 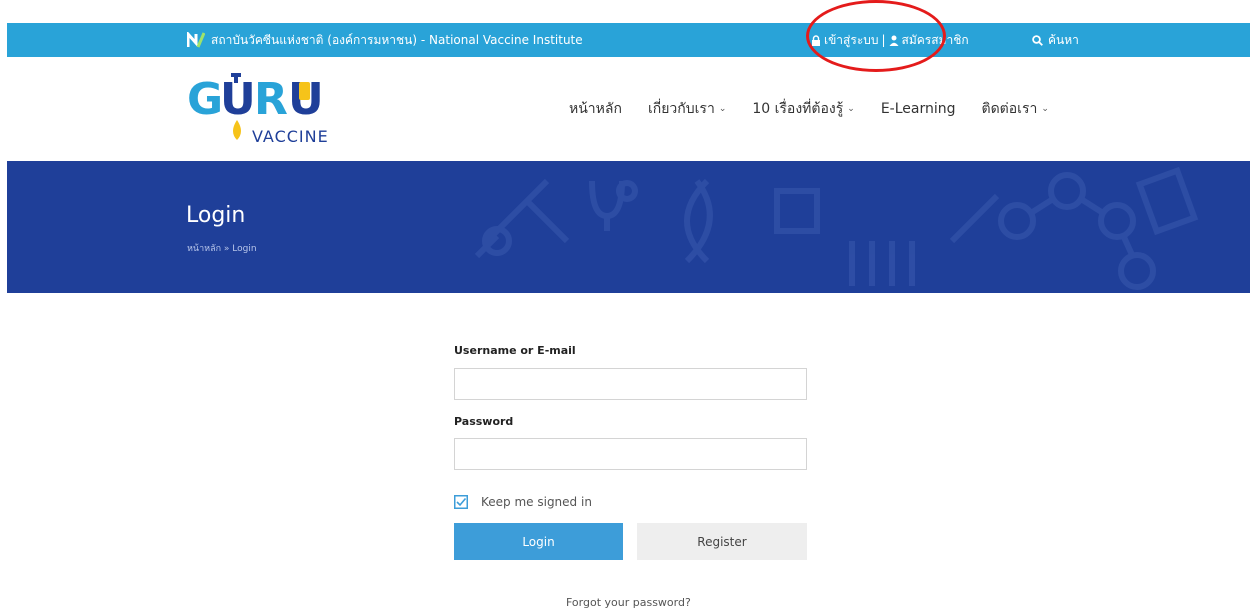 What do you see at coordinates (630, 454) in the screenshot?
I see `password-field` at bounding box center [630, 454].